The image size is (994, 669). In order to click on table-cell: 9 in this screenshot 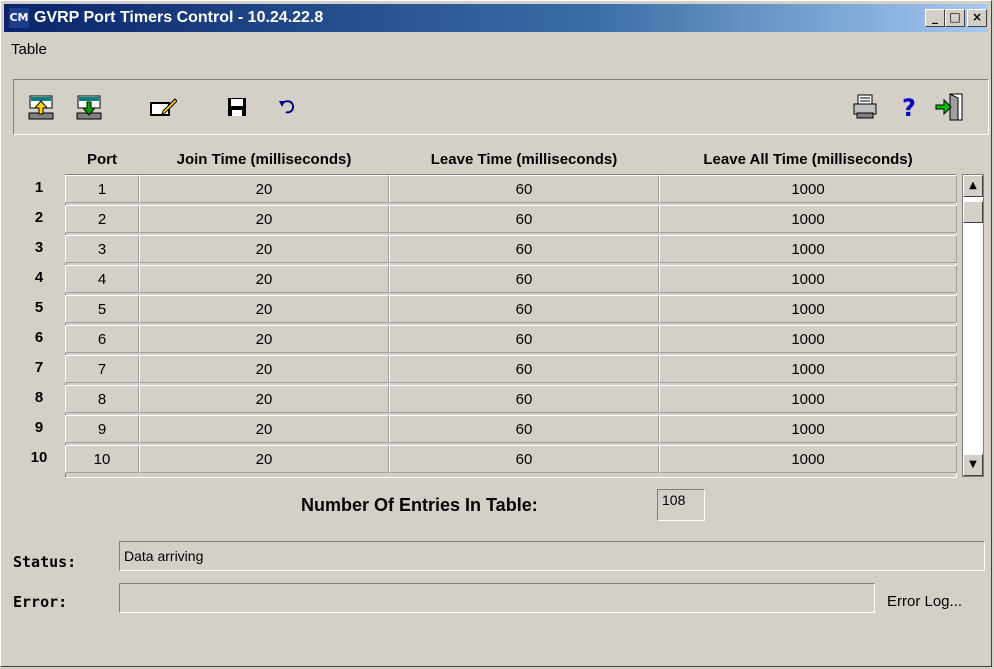, I will do `click(102, 429)`.